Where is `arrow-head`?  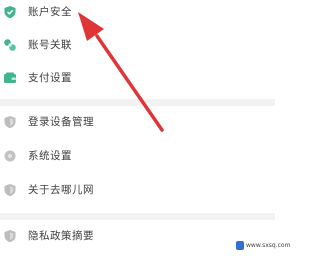 arrow-head is located at coordinates (91, 26).